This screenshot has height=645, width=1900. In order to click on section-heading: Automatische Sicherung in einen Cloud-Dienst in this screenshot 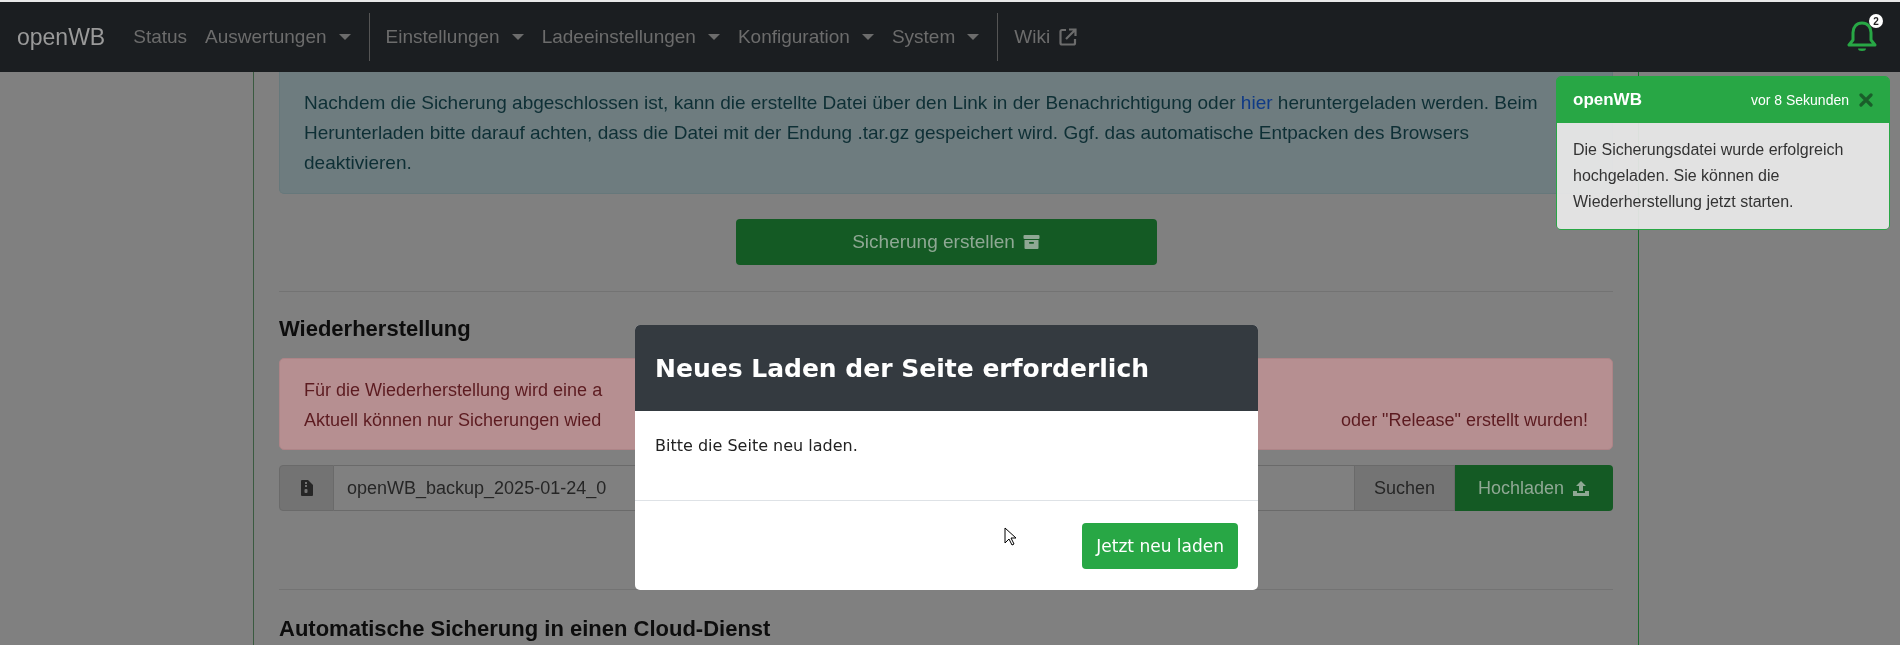, I will do `click(525, 629)`.